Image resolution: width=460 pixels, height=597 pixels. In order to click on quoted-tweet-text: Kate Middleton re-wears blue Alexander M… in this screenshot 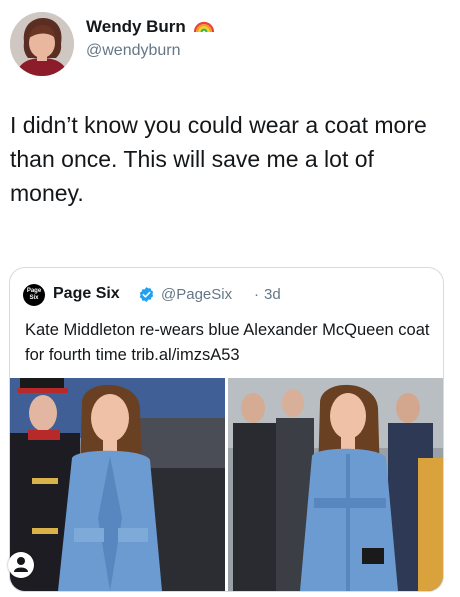, I will do `click(227, 342)`.